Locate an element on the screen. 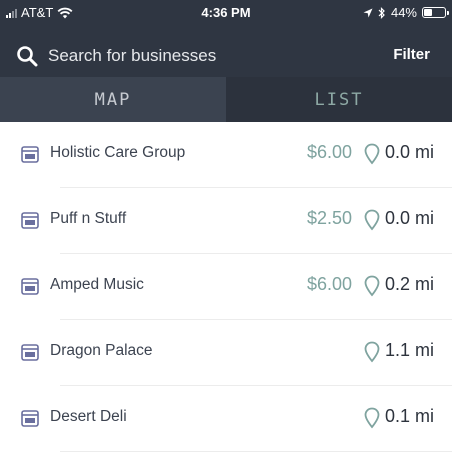 Image resolution: width=452 pixels, height=452 pixels. search-icon is located at coordinates (27, 56).